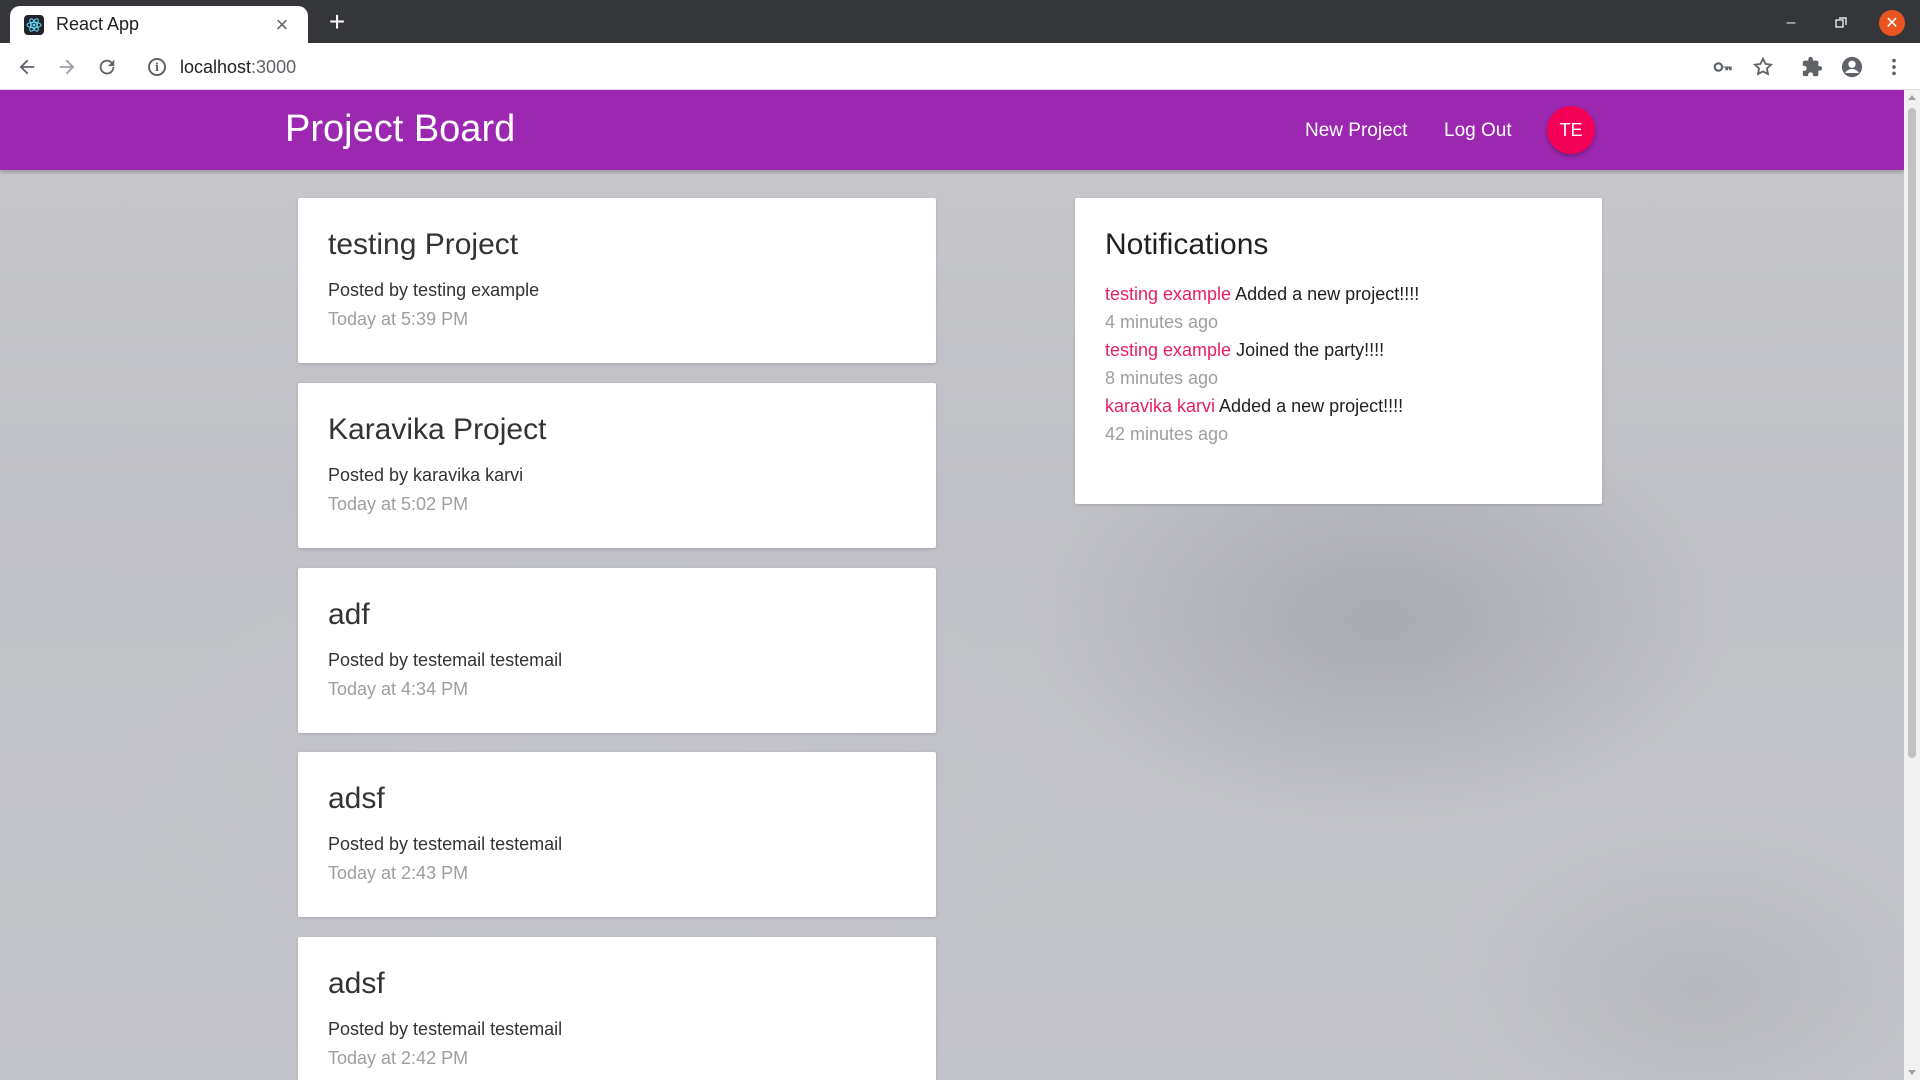 This screenshot has width=1920, height=1080. Describe the element at coordinates (1894, 67) in the screenshot. I see `more-menu-icon` at that location.